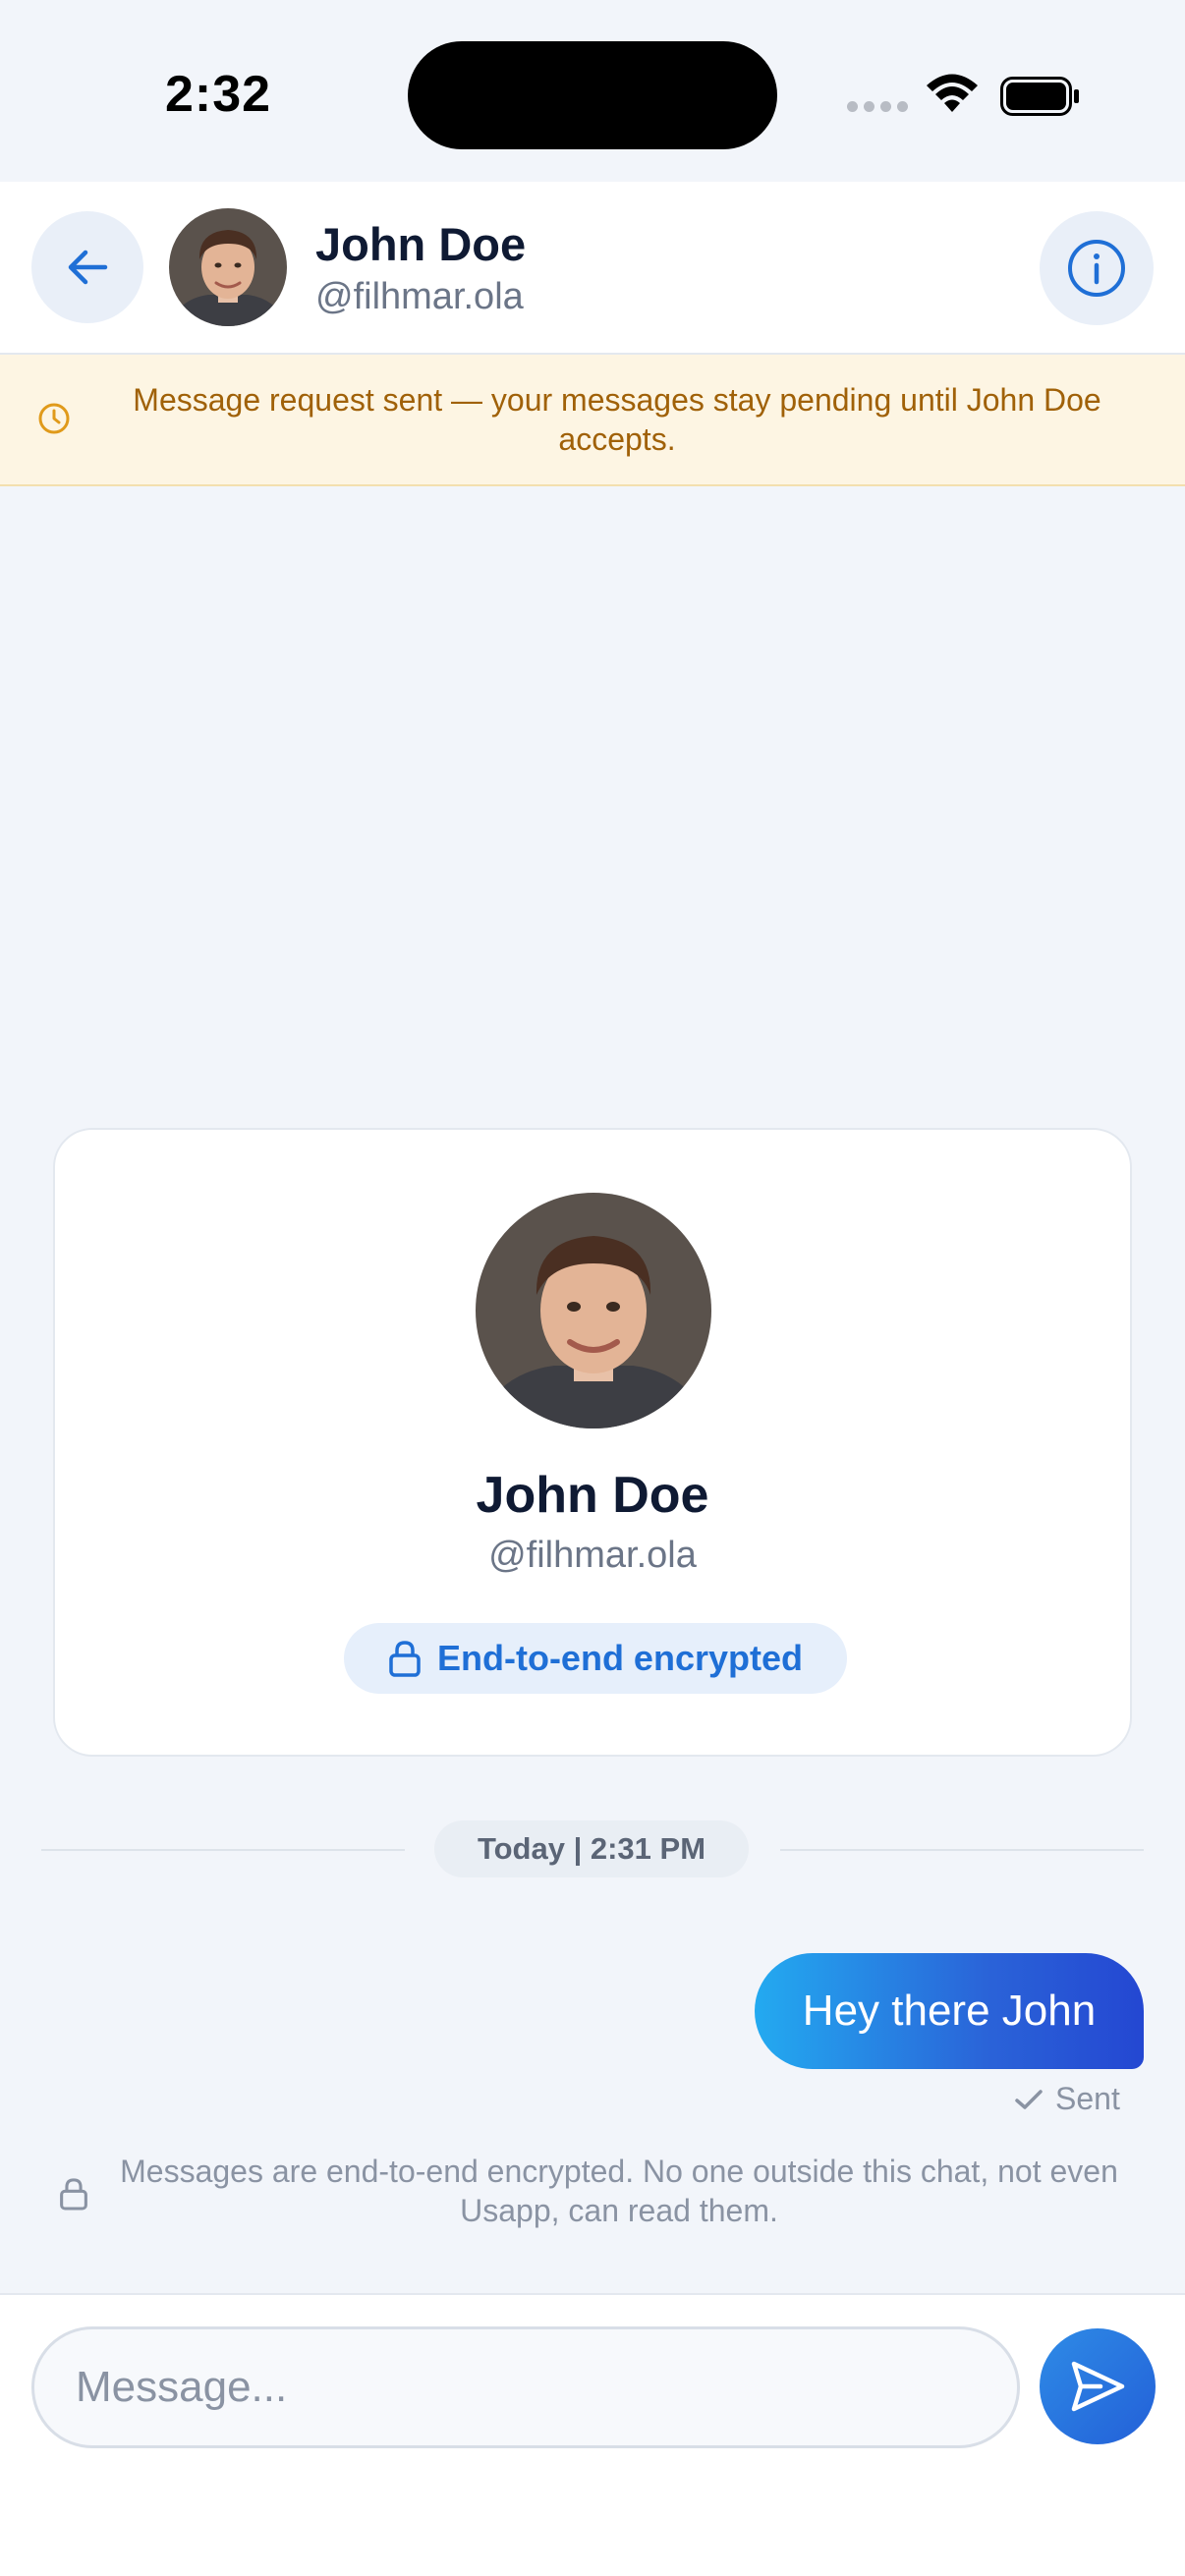 This screenshot has height=2576, width=1185. What do you see at coordinates (1029, 2099) in the screenshot?
I see `checkmark-icon` at bounding box center [1029, 2099].